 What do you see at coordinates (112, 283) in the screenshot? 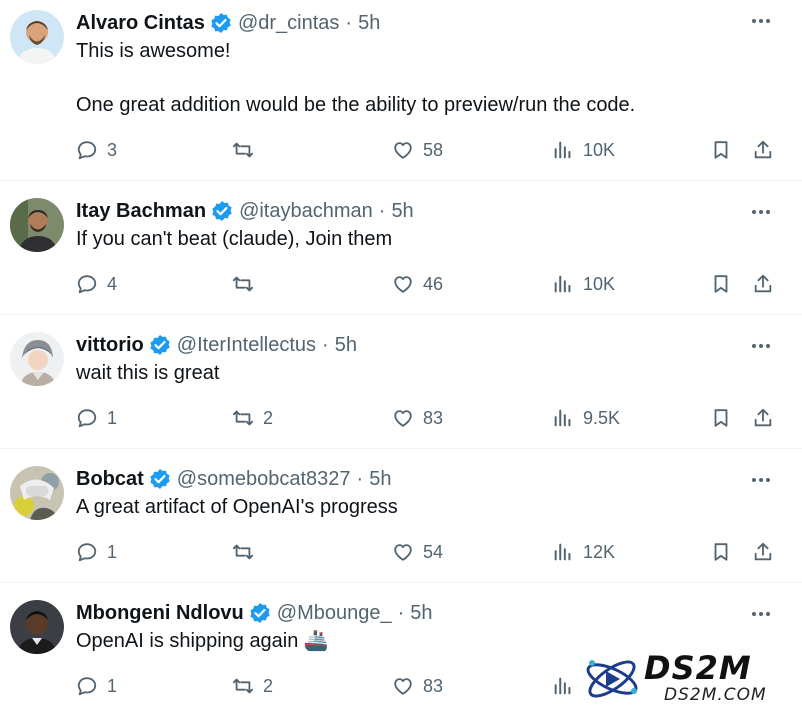
I see `reply-count: 4` at bounding box center [112, 283].